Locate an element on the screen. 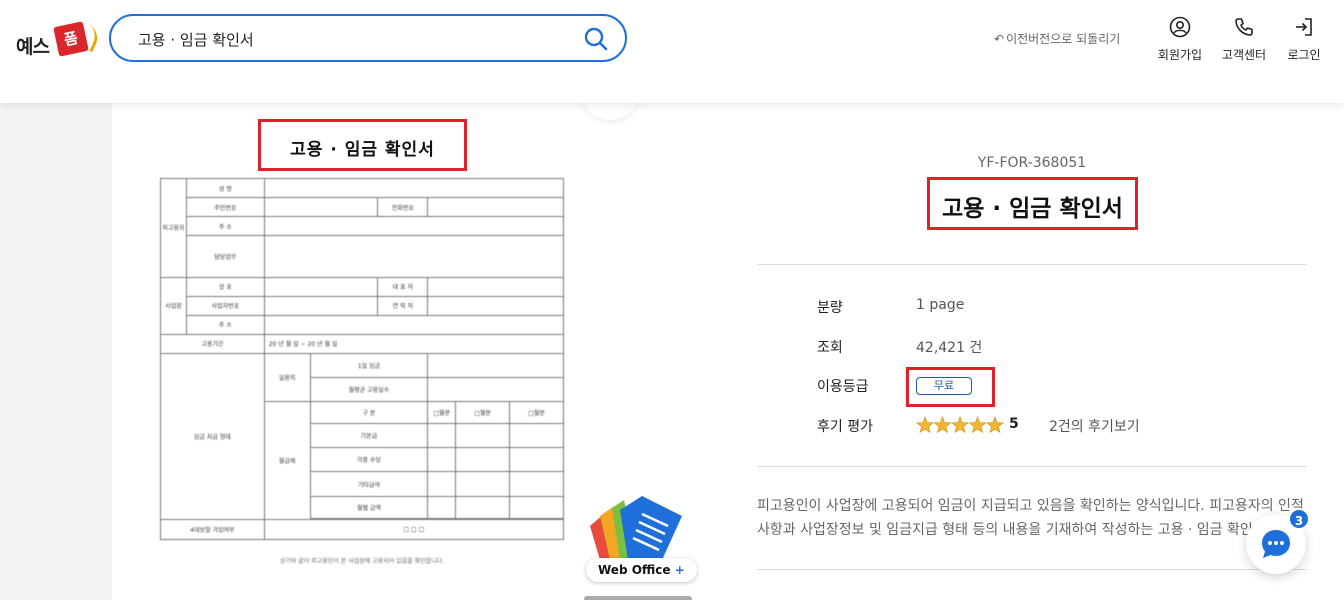 The width and height of the screenshot is (1344, 600). free-badge: 무료 is located at coordinates (944, 386).